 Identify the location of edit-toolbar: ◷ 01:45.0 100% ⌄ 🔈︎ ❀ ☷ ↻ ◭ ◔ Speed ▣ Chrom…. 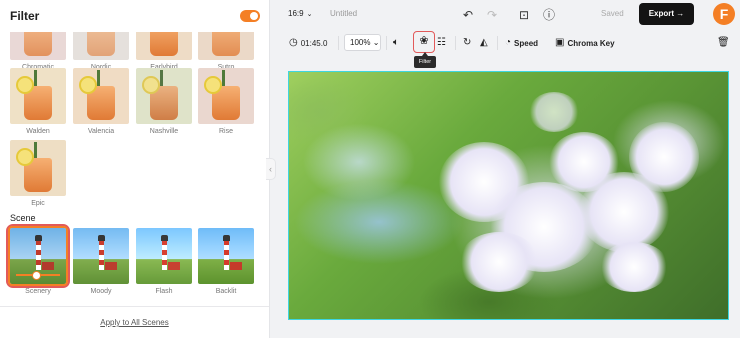
(509, 43).